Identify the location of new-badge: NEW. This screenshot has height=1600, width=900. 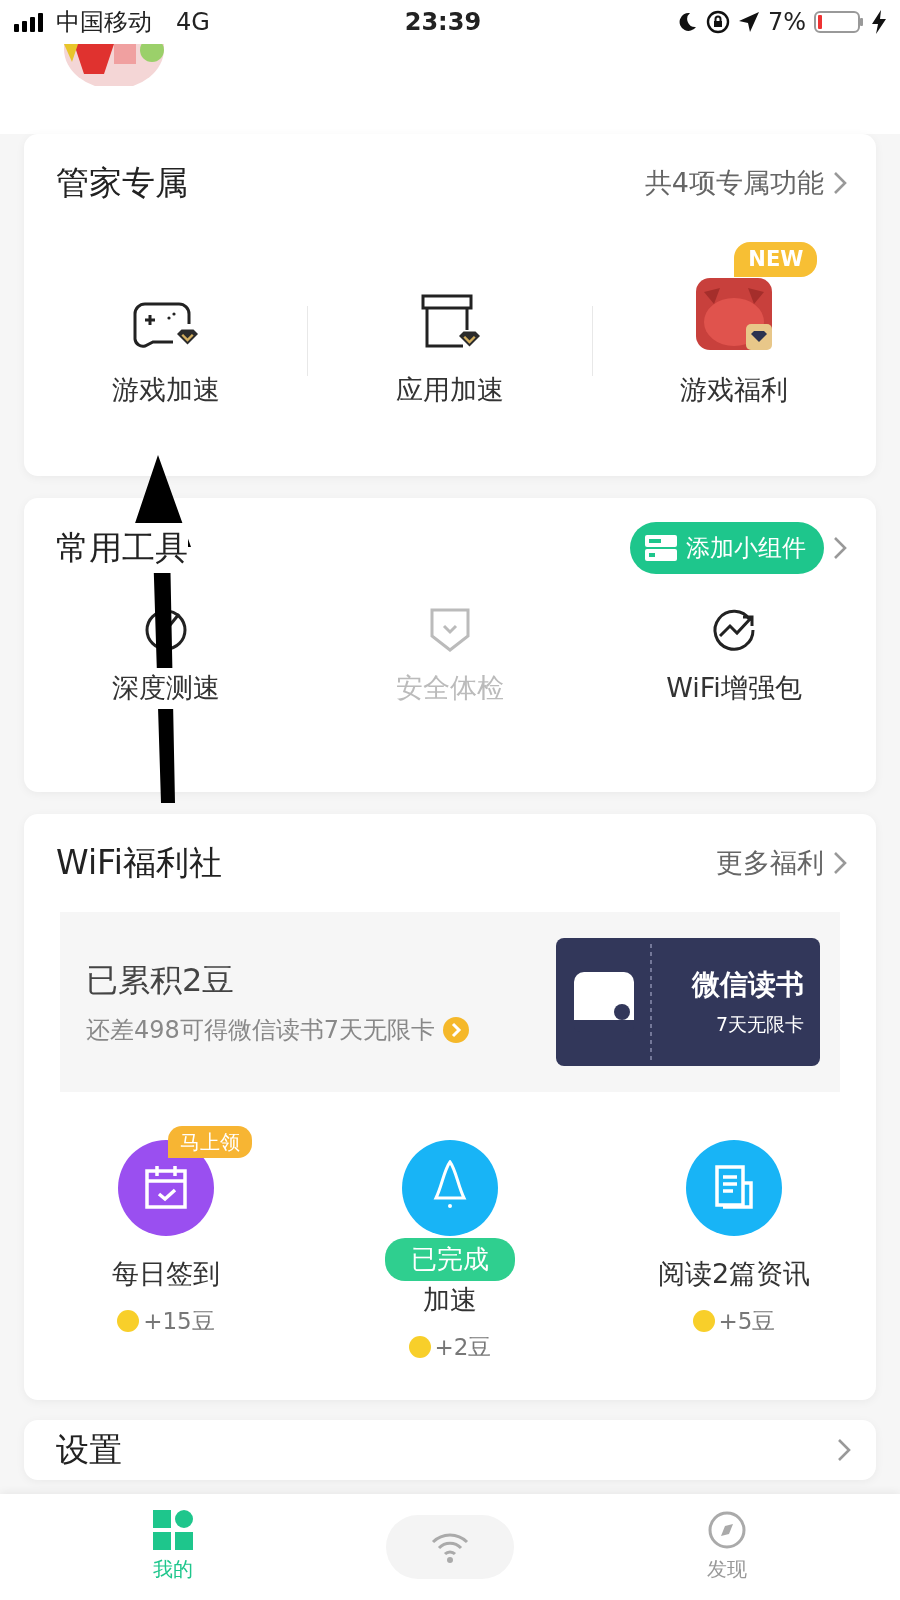
(776, 259).